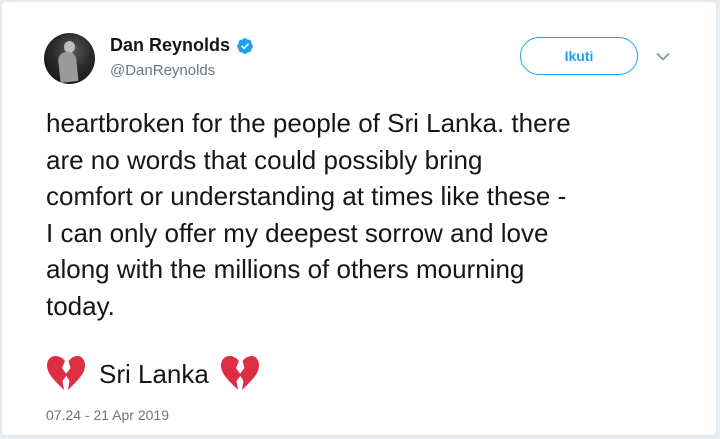  I want to click on footer-text: Sri Lanka, so click(154, 373).